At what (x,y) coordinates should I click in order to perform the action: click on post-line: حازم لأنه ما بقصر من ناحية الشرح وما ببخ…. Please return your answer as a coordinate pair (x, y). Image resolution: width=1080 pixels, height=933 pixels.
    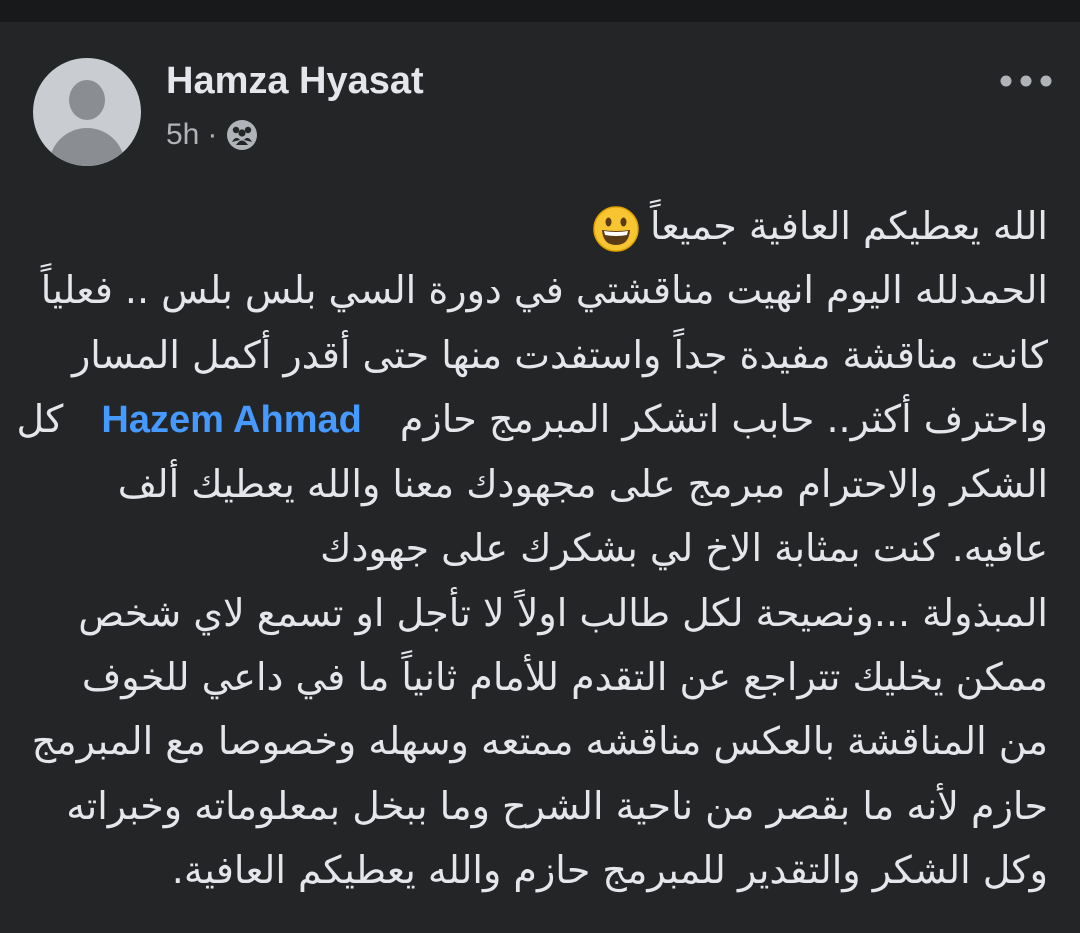
    Looking at the image, I should click on (557, 805).